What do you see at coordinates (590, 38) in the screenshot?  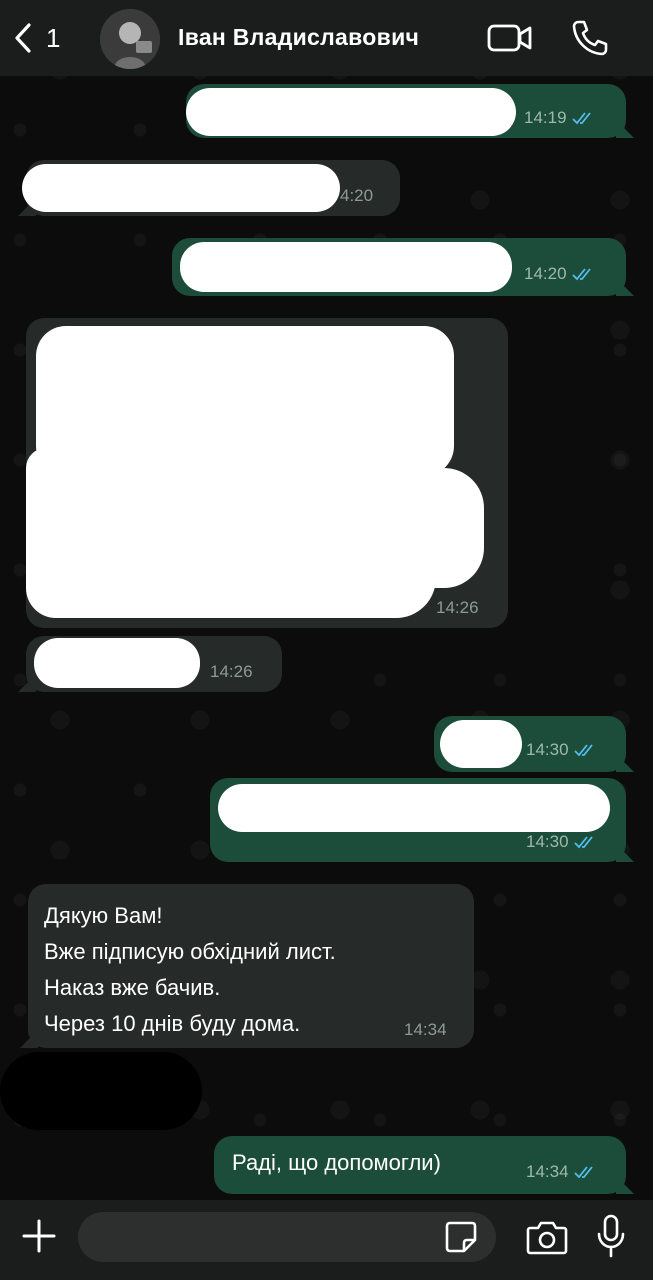 I see `phone-icon` at bounding box center [590, 38].